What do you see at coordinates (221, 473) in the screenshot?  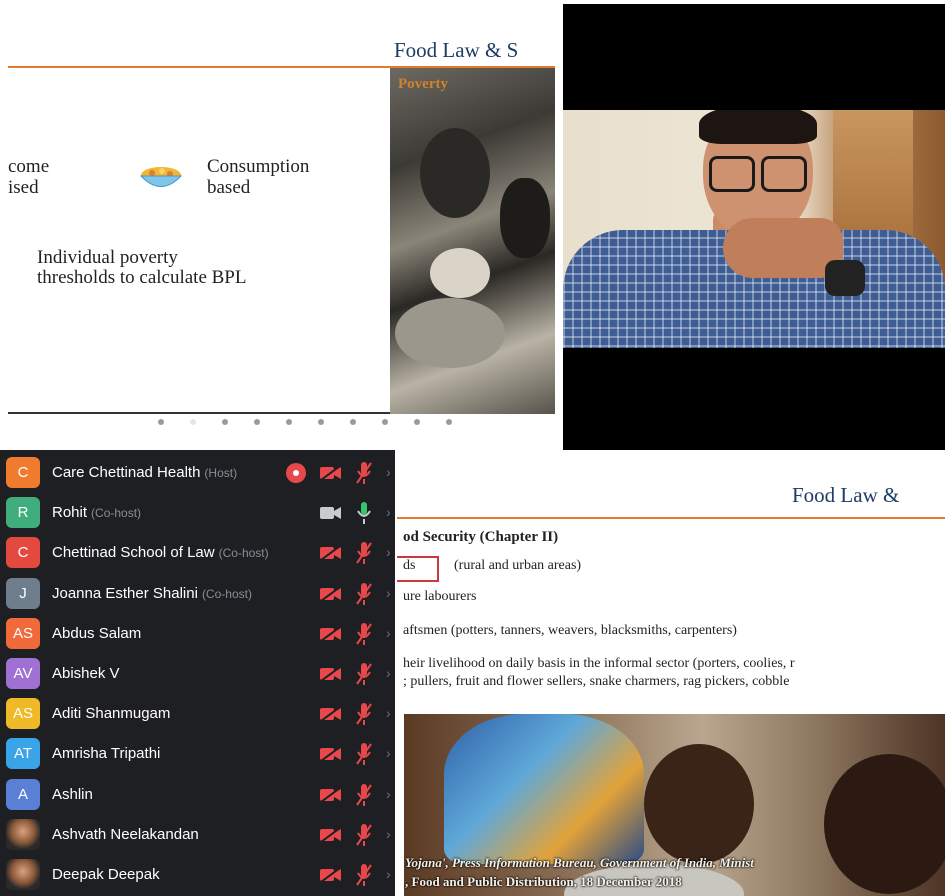 I see `participant-role: (Host)` at bounding box center [221, 473].